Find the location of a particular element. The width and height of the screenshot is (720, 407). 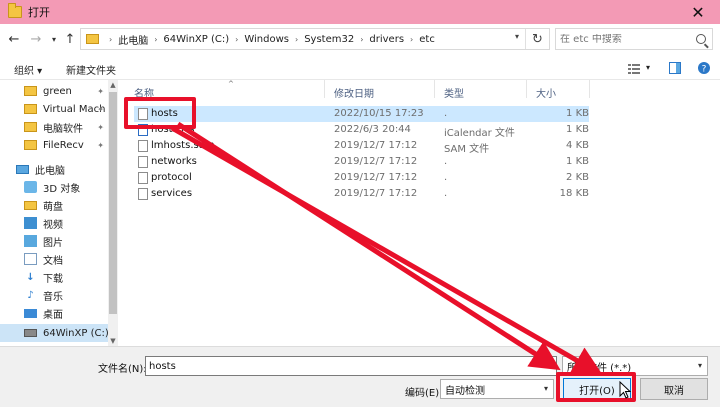

table-row: networks 2019/12/7 17:12 . 1 KB is located at coordinates (361, 162).